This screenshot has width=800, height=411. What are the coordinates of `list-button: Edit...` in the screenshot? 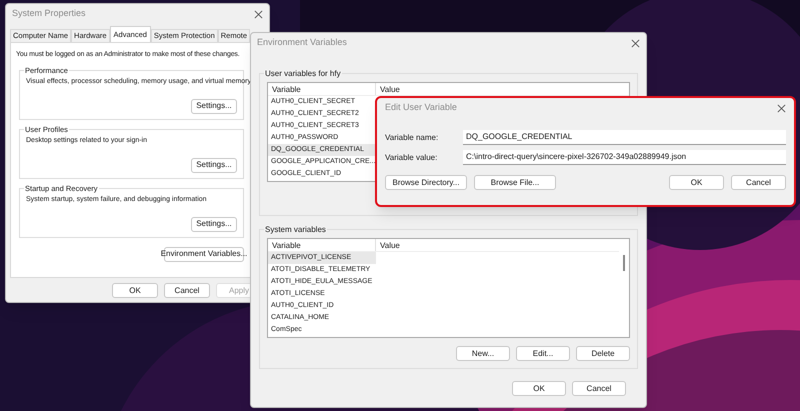 It's located at (543, 353).